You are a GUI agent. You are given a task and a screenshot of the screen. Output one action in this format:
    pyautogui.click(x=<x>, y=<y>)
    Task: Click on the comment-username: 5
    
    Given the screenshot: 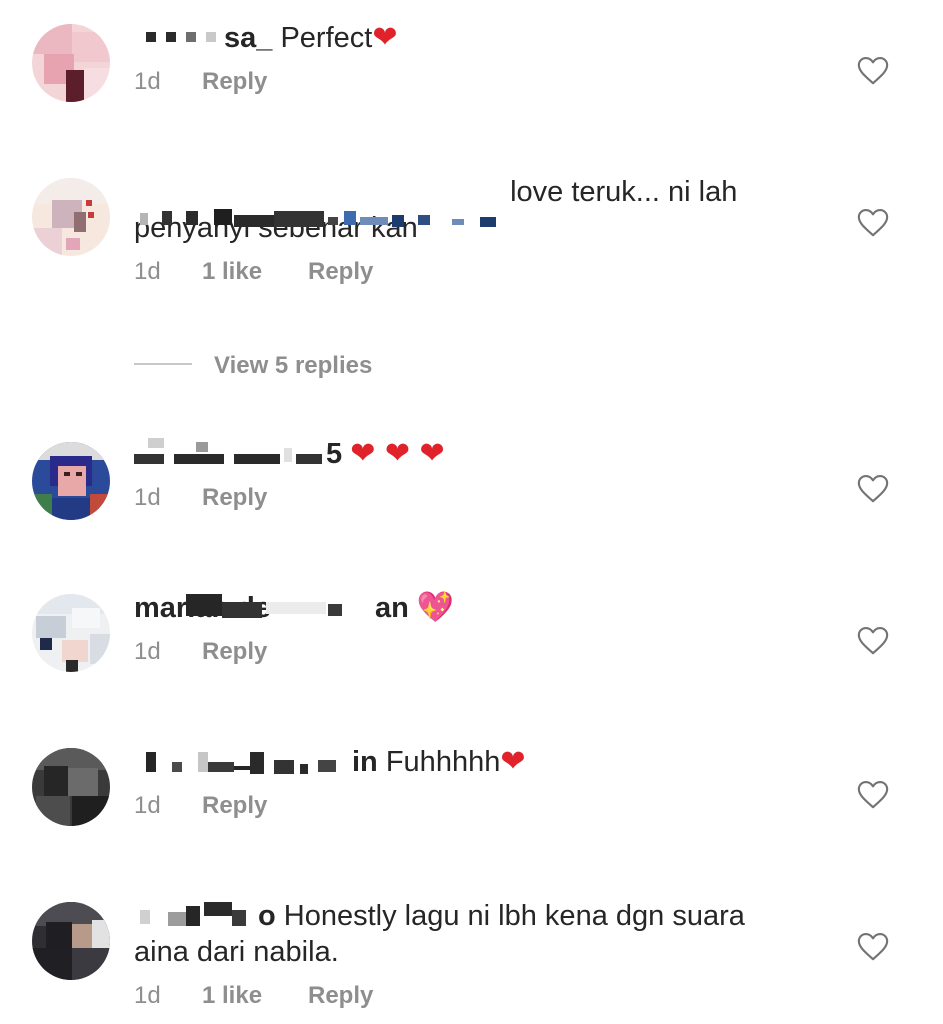 What is the action you would take?
    pyautogui.click(x=238, y=454)
    